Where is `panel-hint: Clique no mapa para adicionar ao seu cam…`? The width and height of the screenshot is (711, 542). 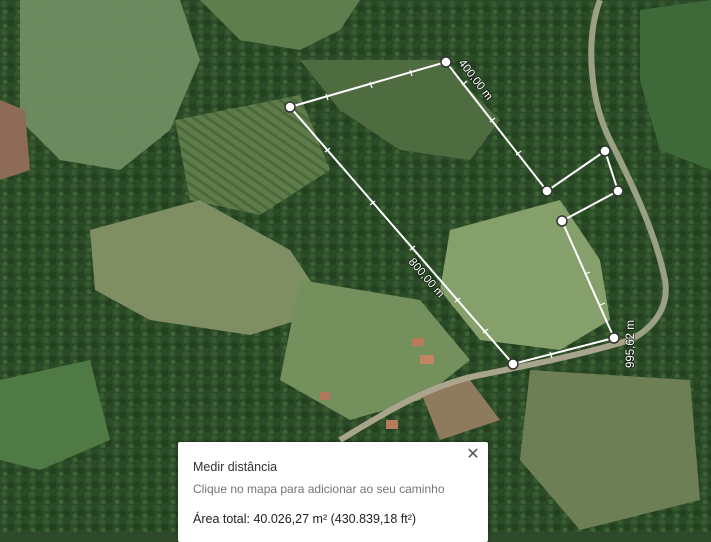 panel-hint: Clique no mapa para adicionar ao seu cam… is located at coordinates (319, 489).